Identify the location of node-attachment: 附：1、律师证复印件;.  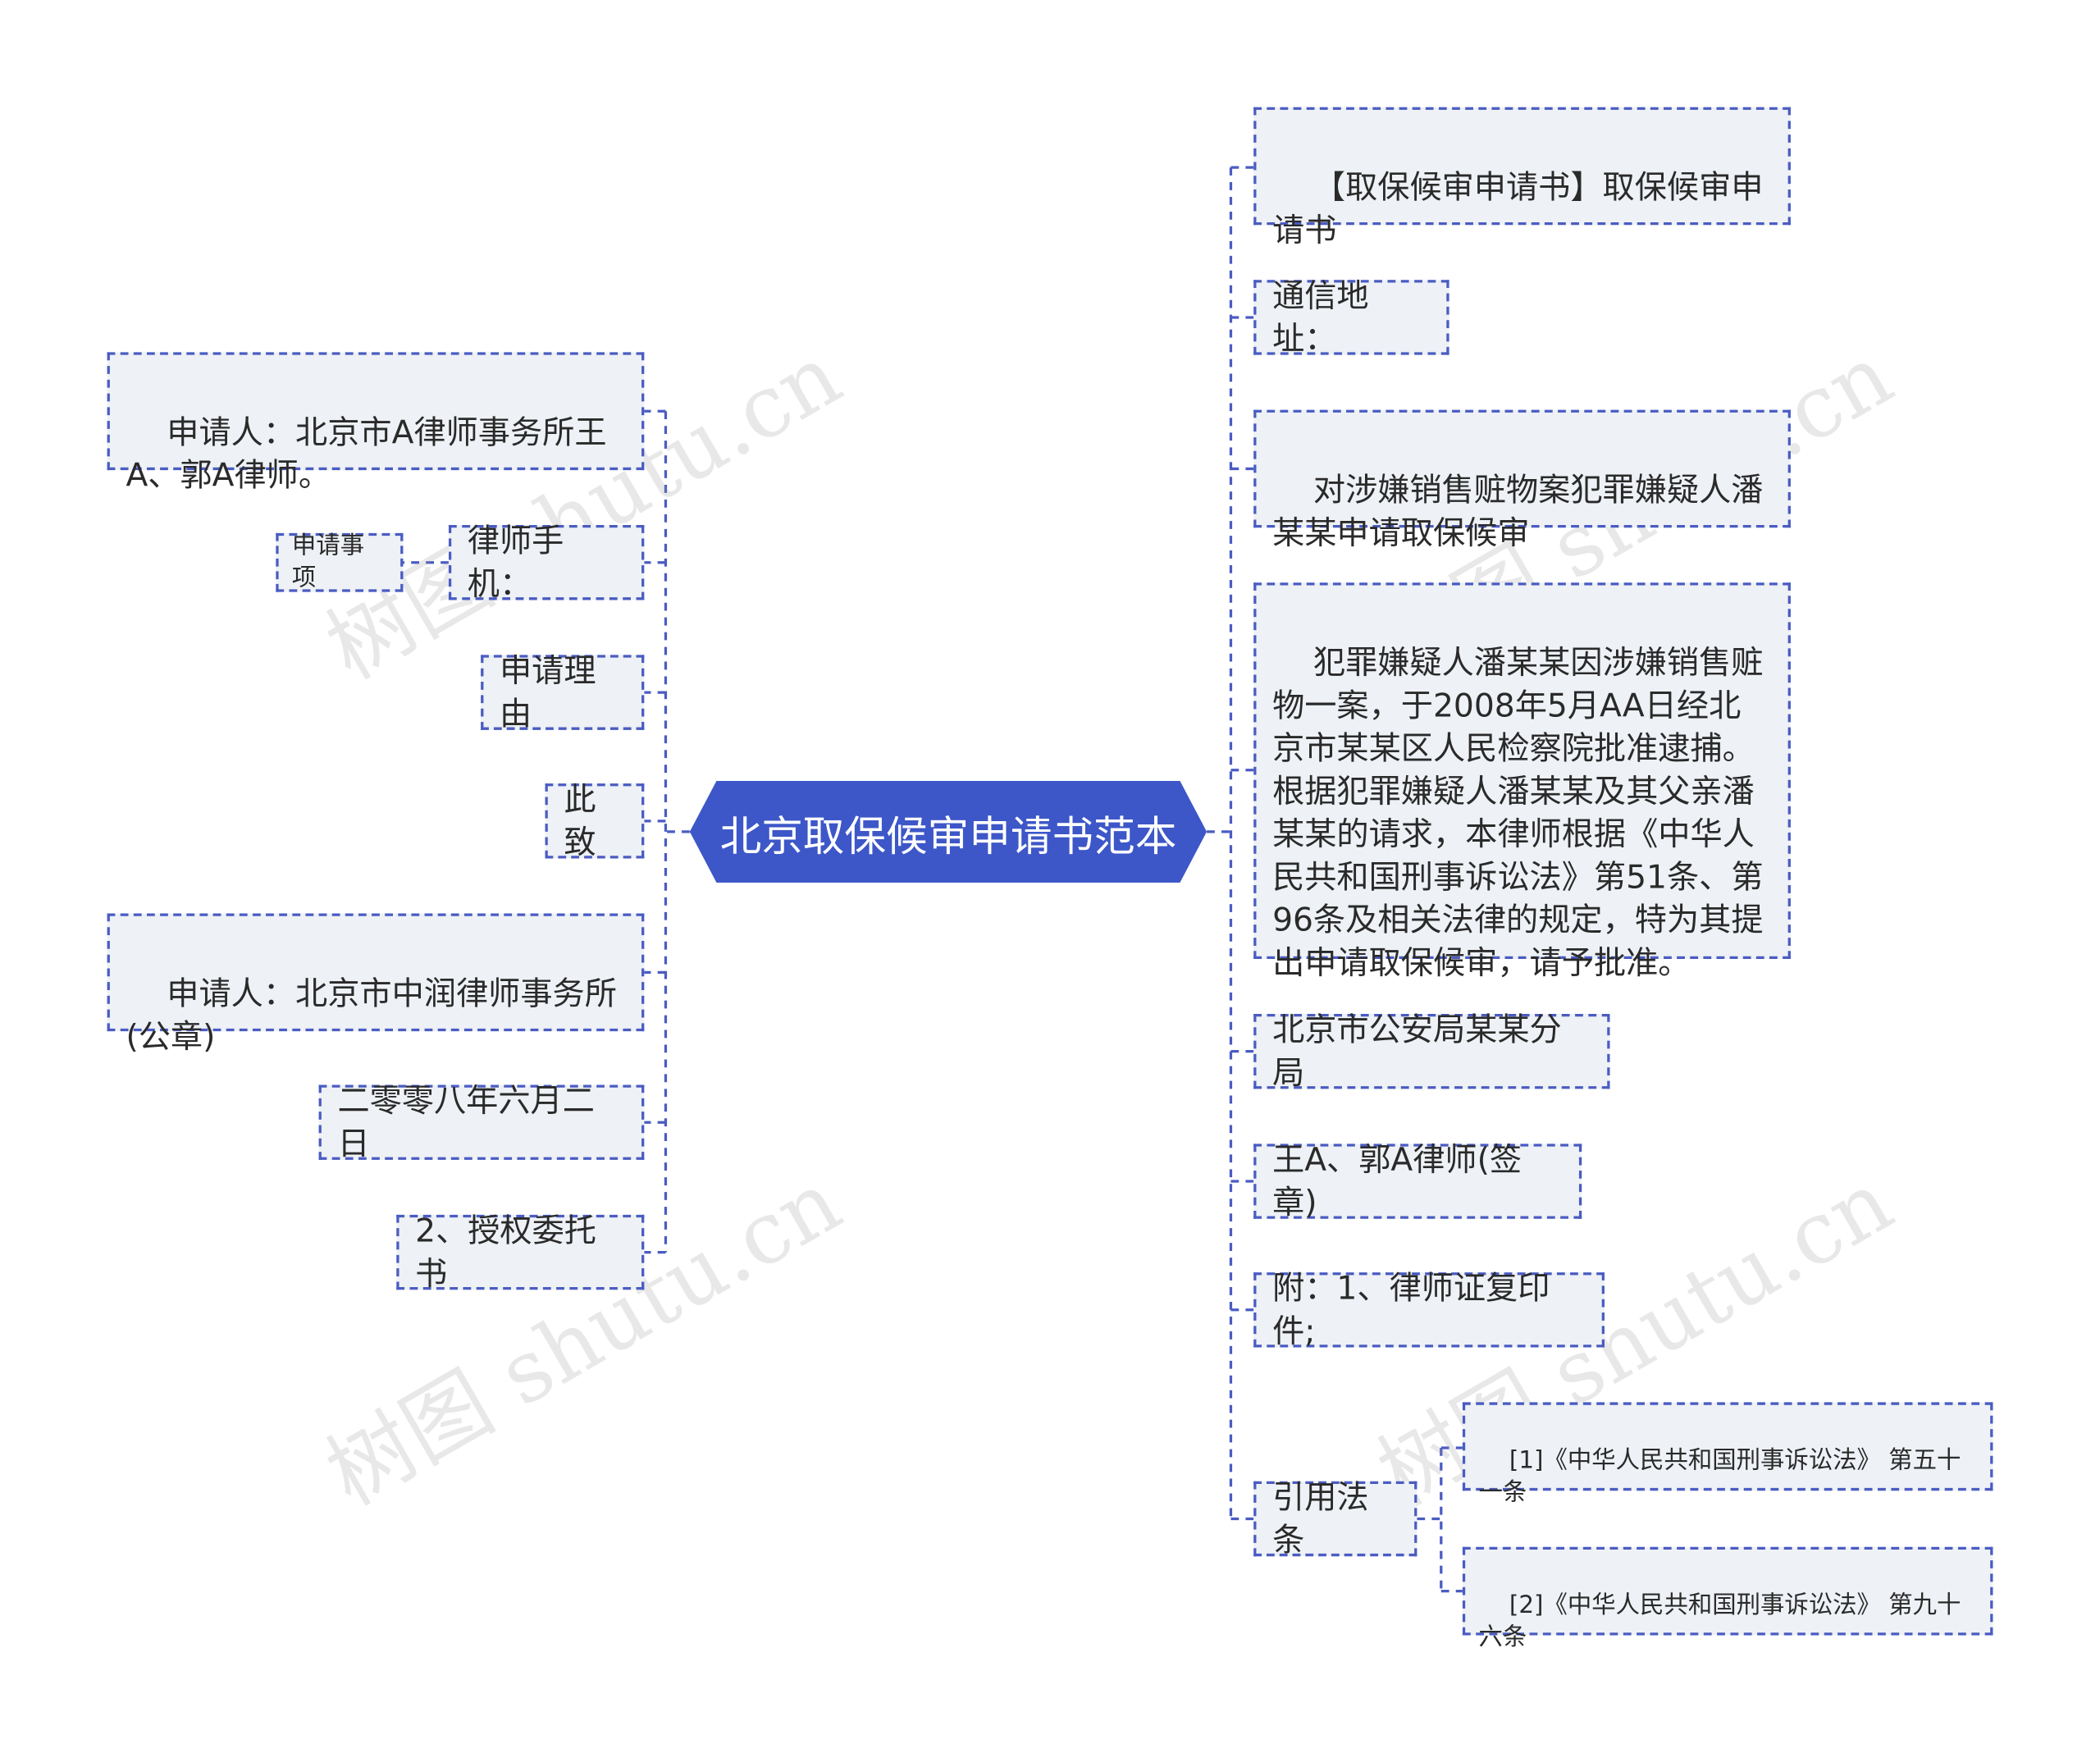
(1429, 1310).